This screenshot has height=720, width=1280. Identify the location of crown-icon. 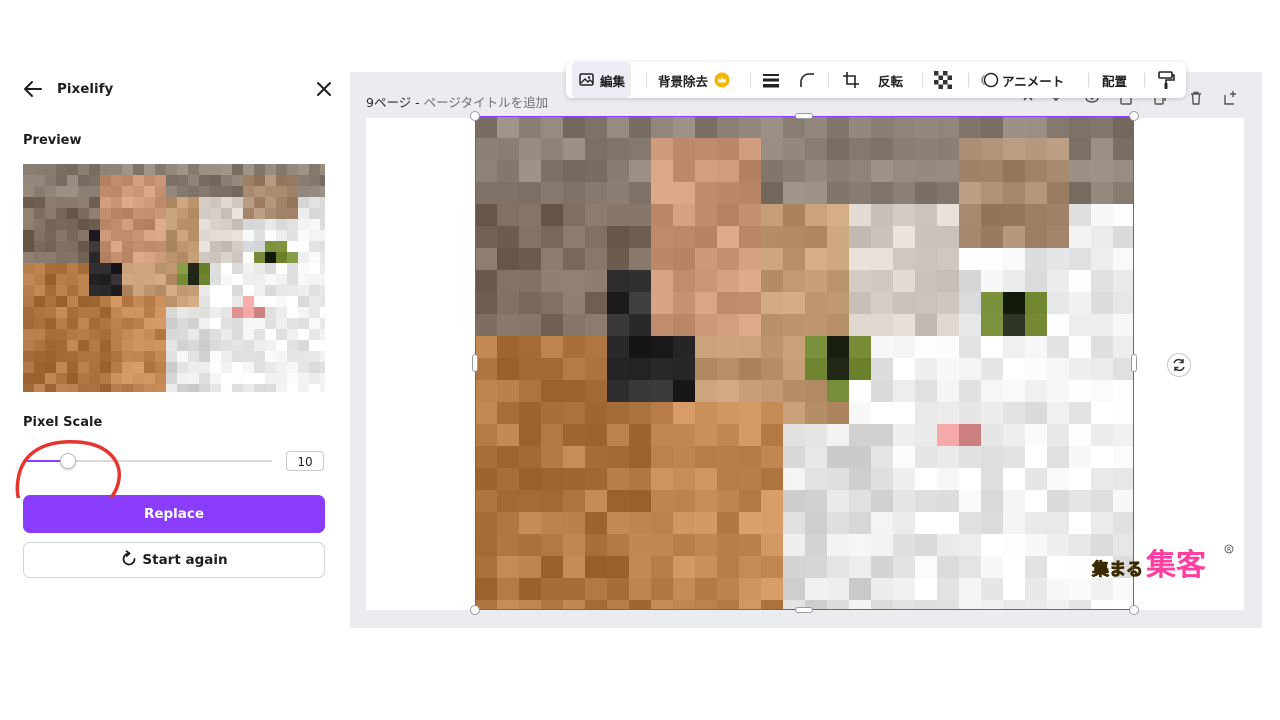
(722, 80).